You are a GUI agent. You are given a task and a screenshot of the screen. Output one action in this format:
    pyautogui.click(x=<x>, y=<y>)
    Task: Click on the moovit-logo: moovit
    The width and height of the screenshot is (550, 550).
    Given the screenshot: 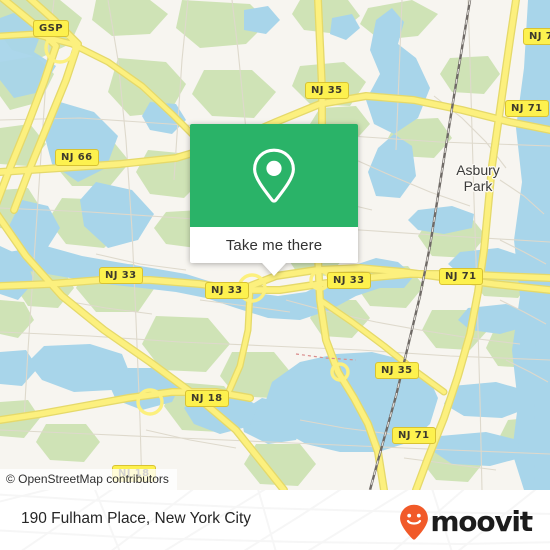 What is the action you would take?
    pyautogui.click(x=466, y=522)
    